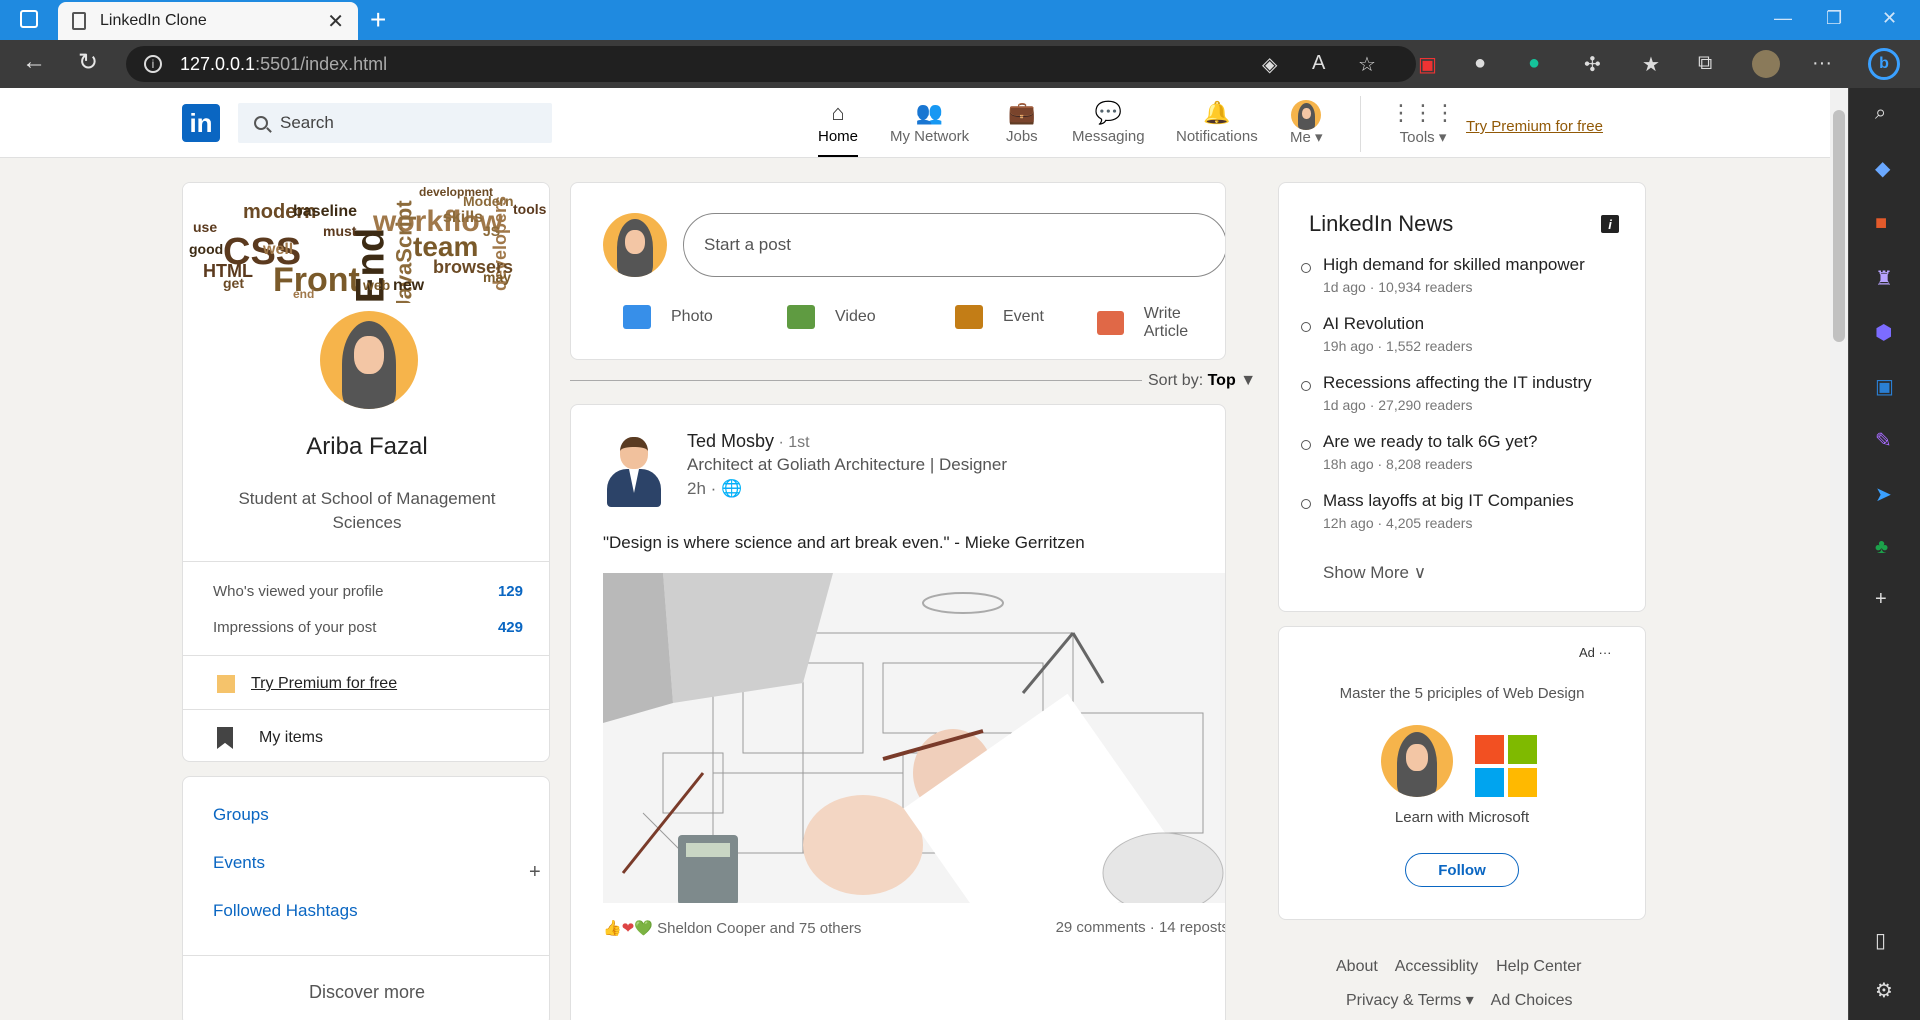 The width and height of the screenshot is (1920, 1020). What do you see at coordinates (634, 471) in the screenshot?
I see `poster-avatar` at bounding box center [634, 471].